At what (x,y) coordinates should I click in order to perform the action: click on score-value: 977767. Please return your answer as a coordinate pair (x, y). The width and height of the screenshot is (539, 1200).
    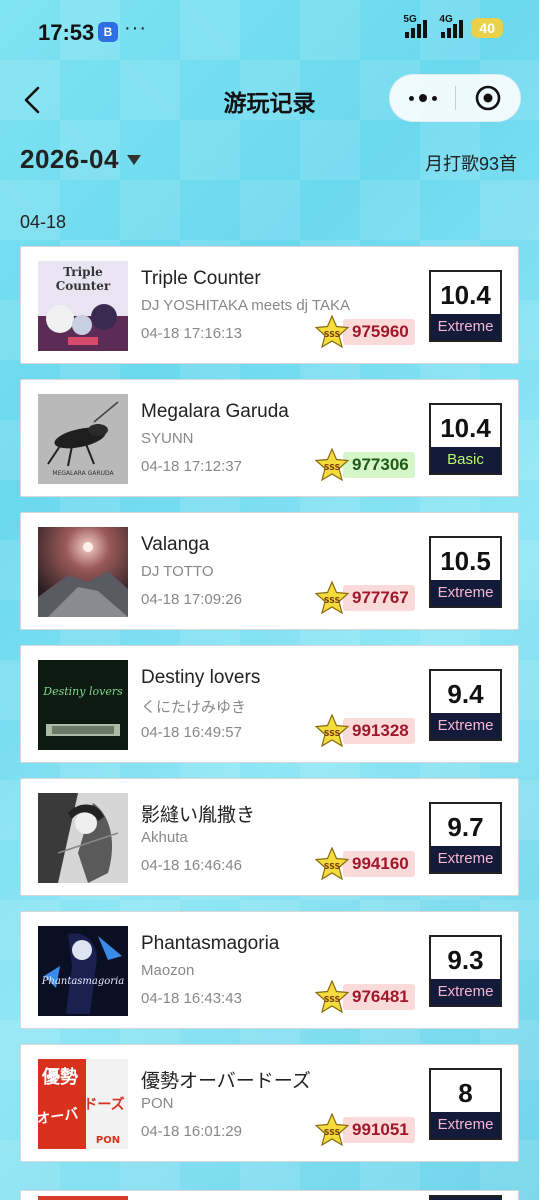
    Looking at the image, I should click on (379, 598).